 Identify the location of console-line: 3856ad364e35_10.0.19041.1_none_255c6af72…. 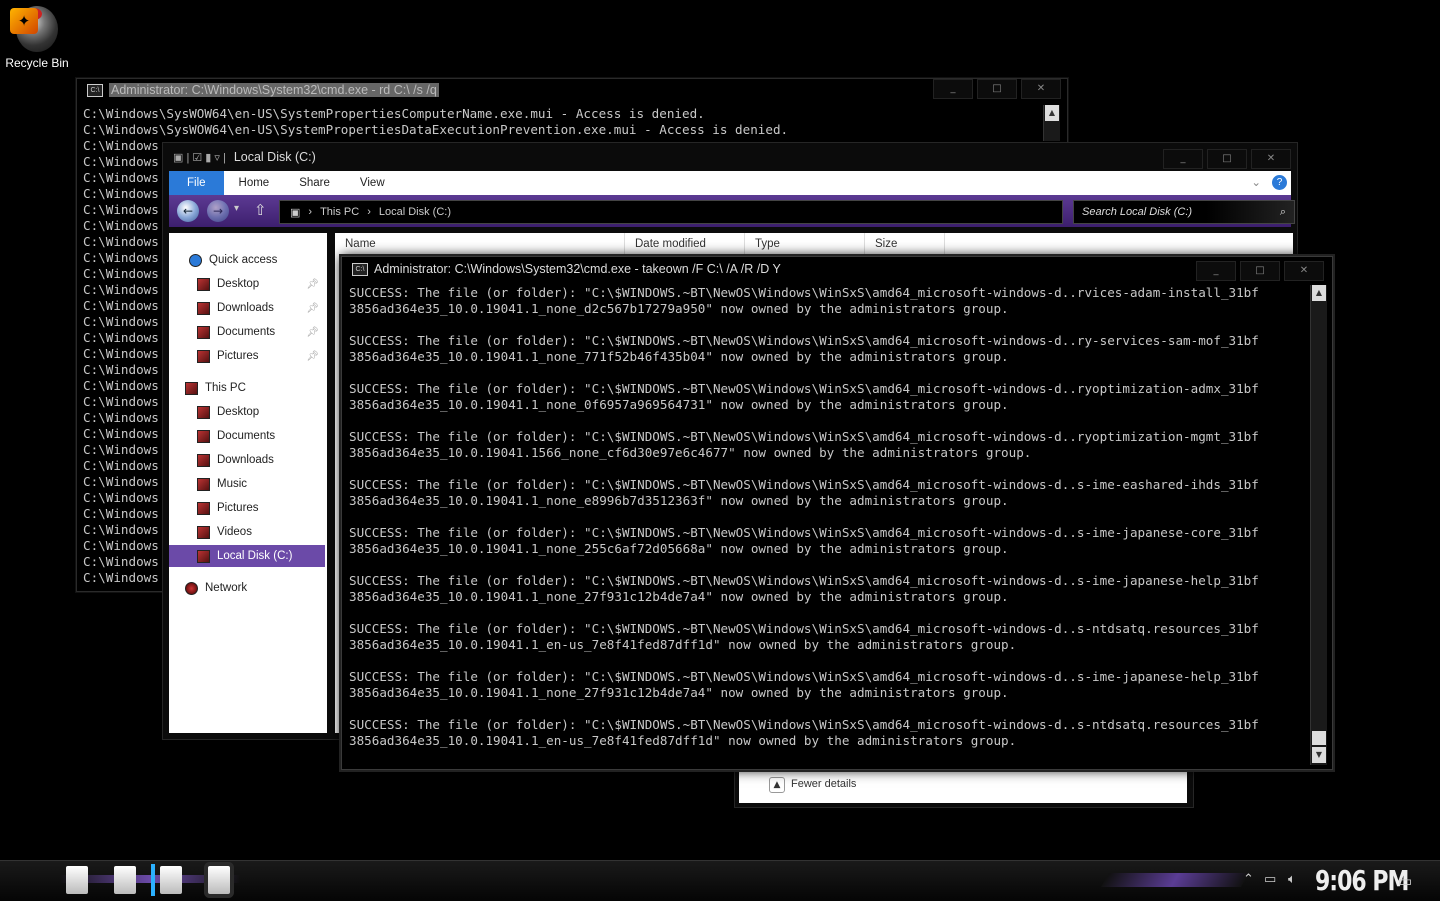
(679, 548).